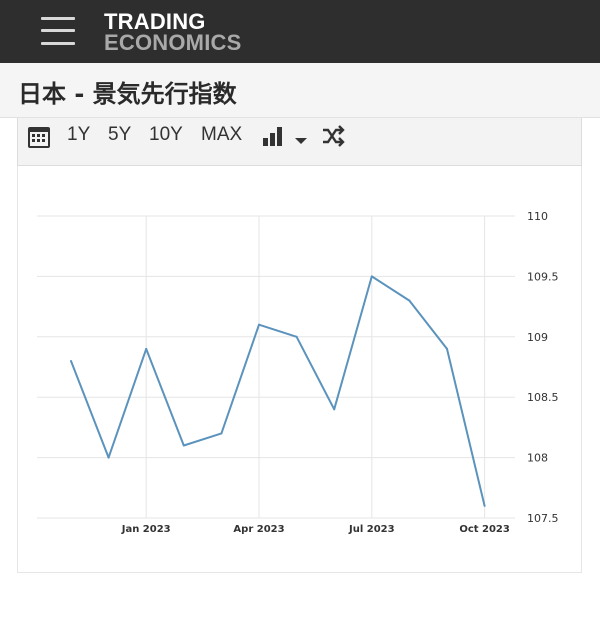  Describe the element at coordinates (537, 458) in the screenshot. I see `y-tick-label: 108` at that location.